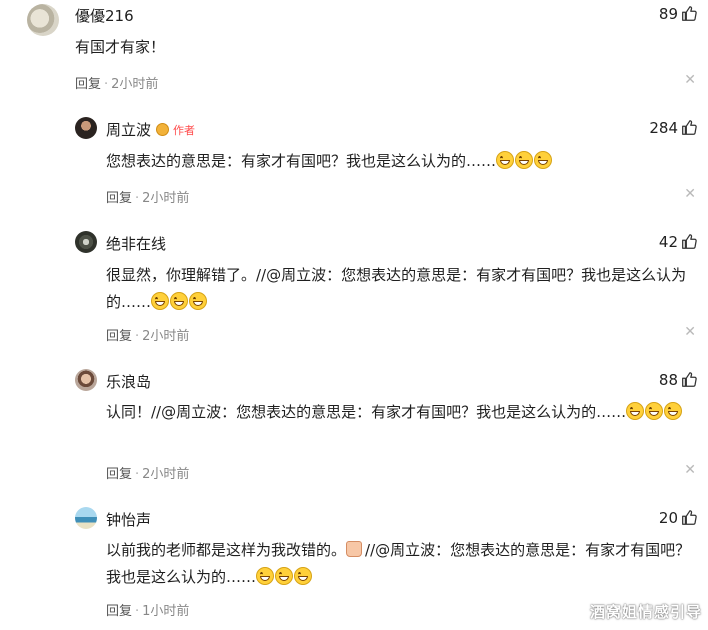 This screenshot has width=708, height=630. I want to click on author-badge: 作者, so click(184, 130).